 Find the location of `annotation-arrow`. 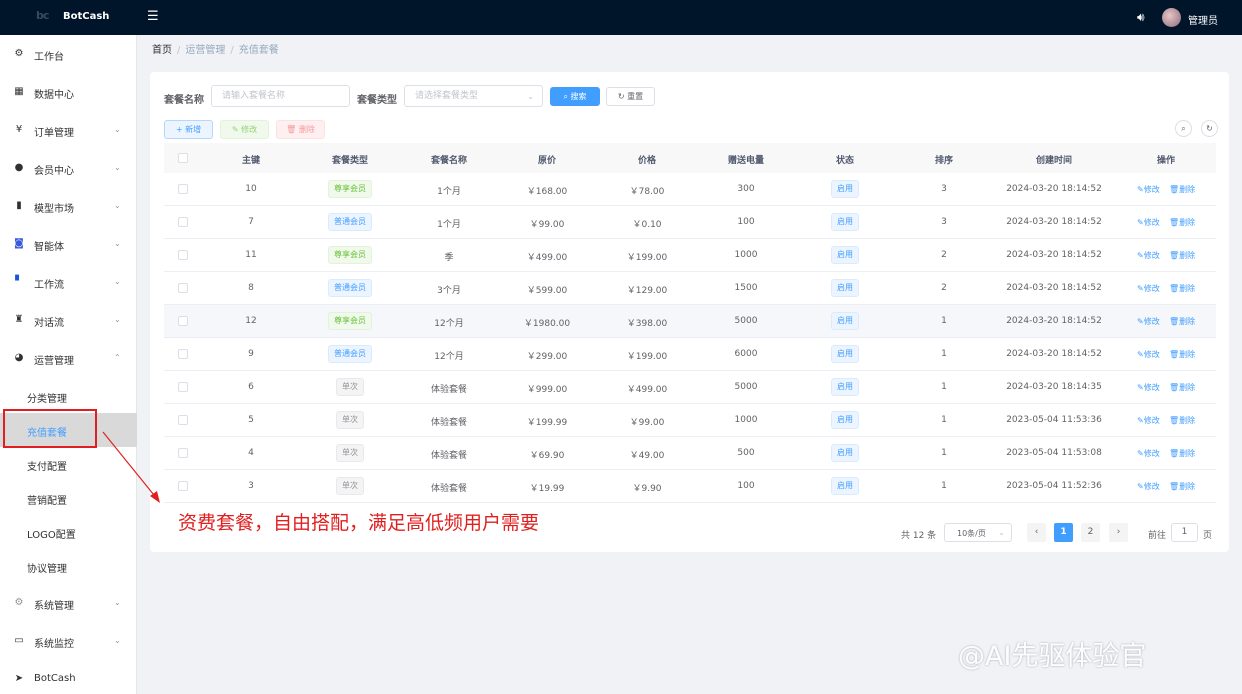

annotation-arrow is located at coordinates (131, 467).